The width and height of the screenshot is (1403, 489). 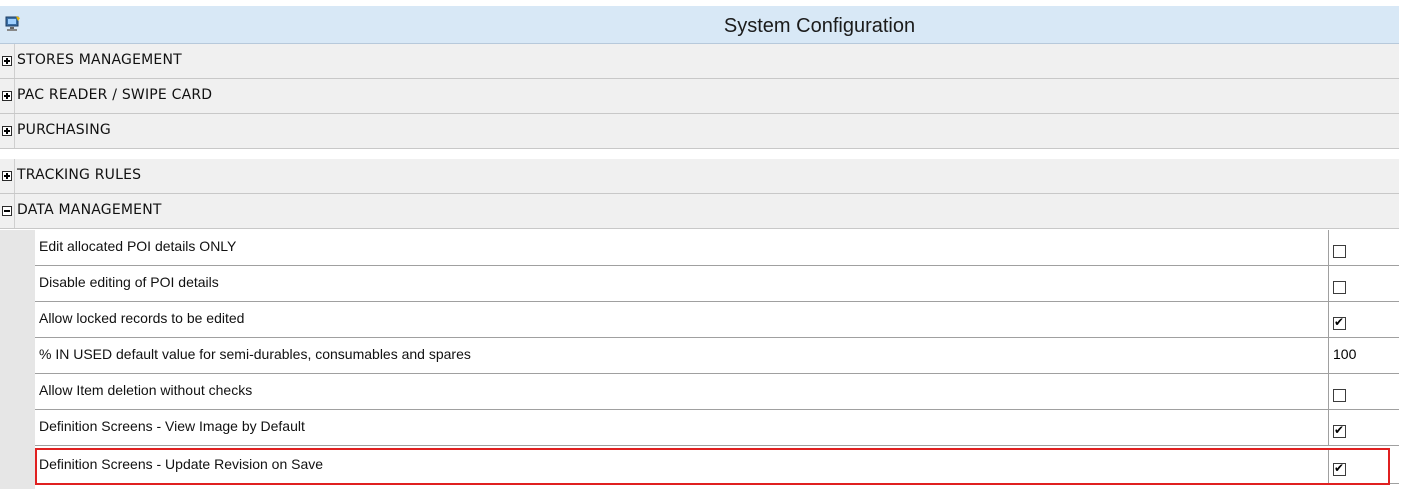 What do you see at coordinates (64, 130) in the screenshot?
I see `section-label: PURCHASING` at bounding box center [64, 130].